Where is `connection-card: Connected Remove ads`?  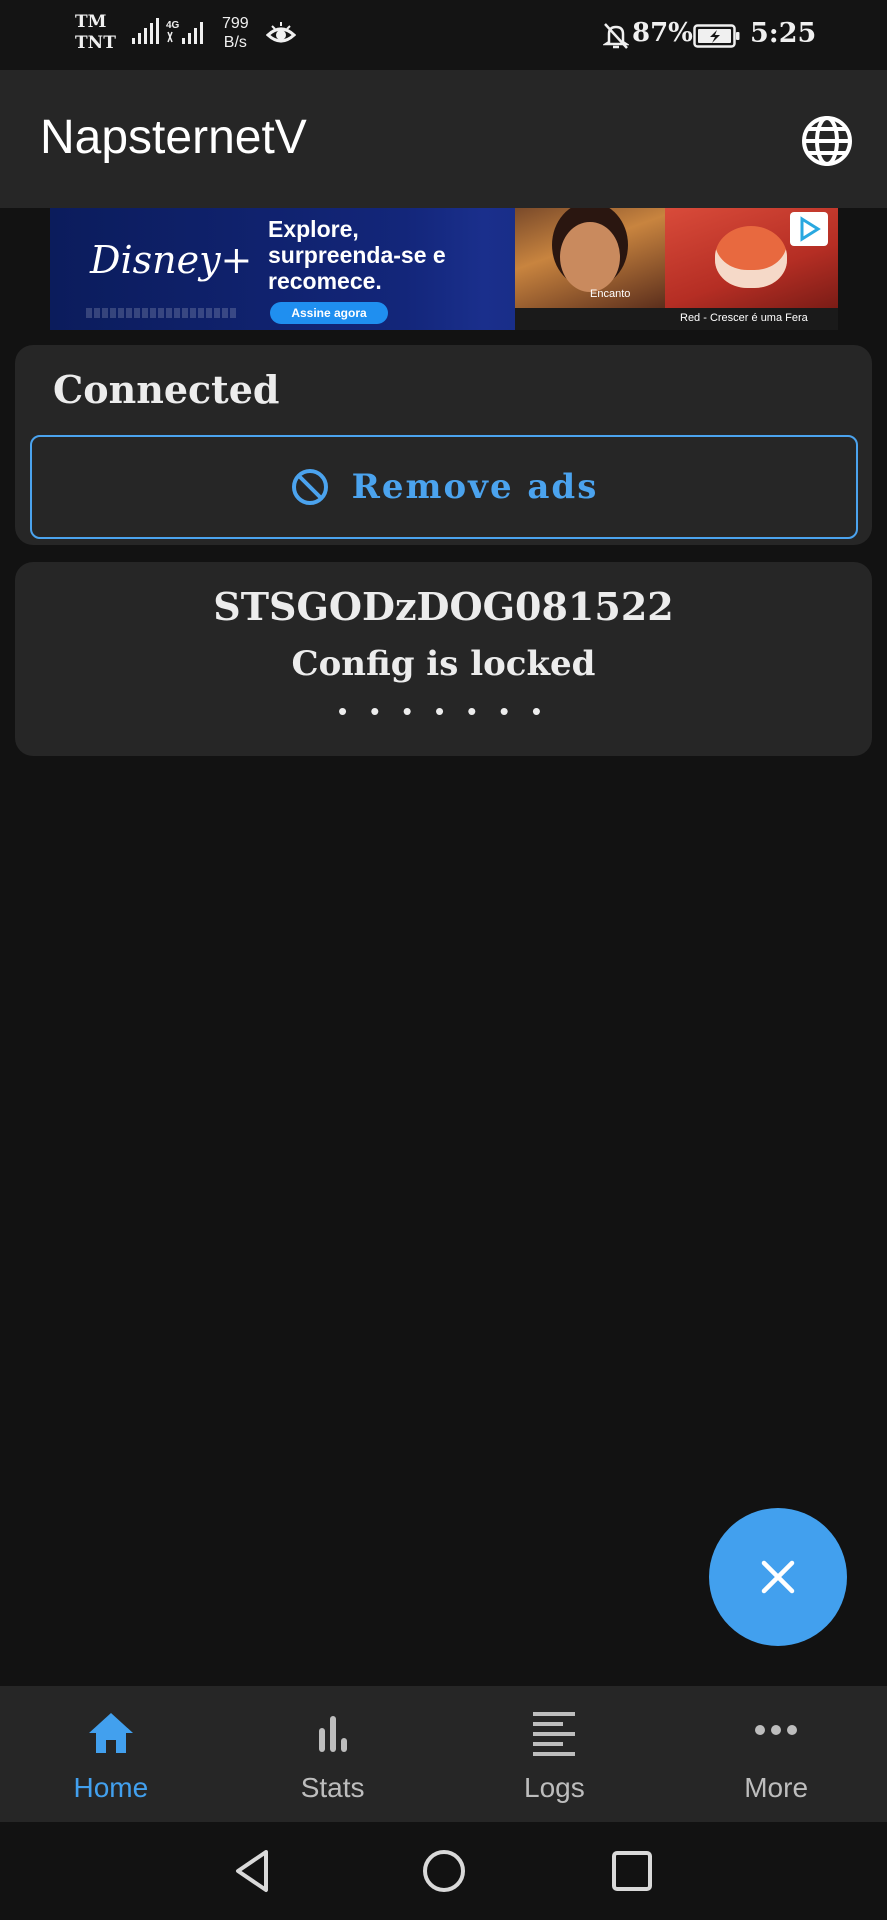
connection-card: Connected Remove ads is located at coordinates (443, 445).